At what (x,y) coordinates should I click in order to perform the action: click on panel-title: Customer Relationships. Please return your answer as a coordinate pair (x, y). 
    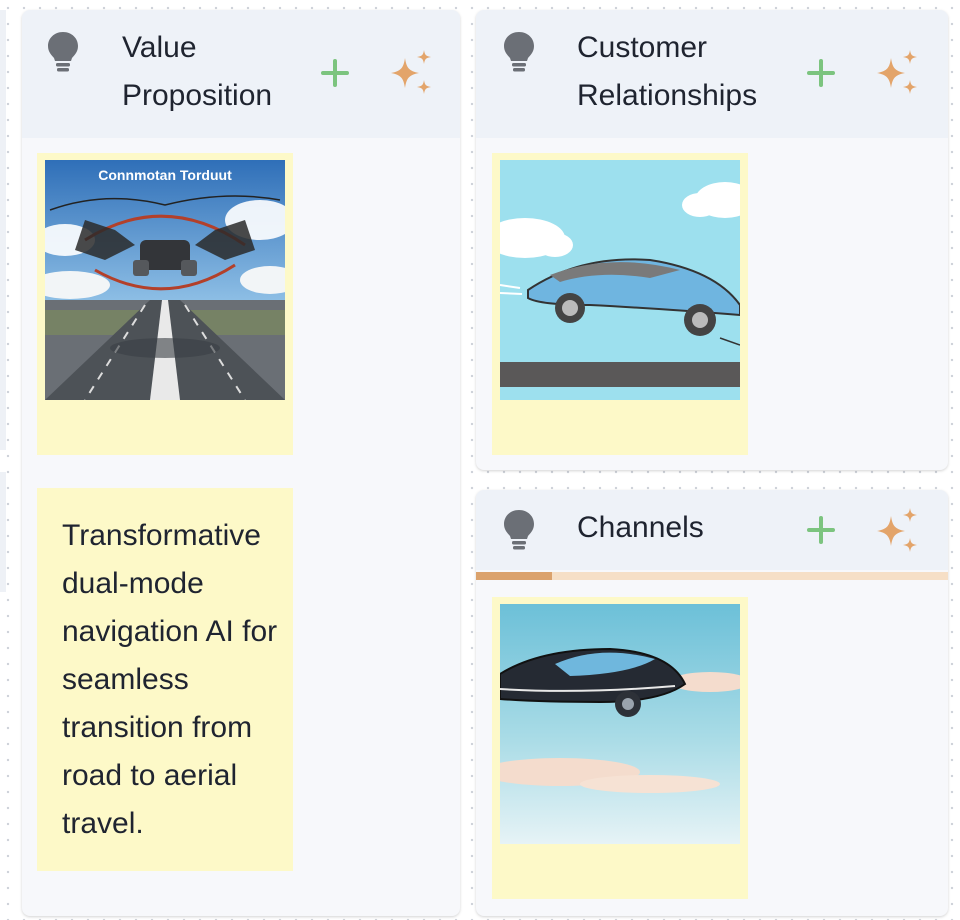
    Looking at the image, I should click on (667, 71).